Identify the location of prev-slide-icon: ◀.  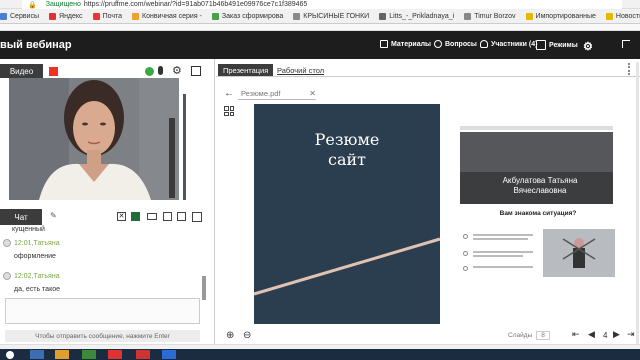
(591, 334).